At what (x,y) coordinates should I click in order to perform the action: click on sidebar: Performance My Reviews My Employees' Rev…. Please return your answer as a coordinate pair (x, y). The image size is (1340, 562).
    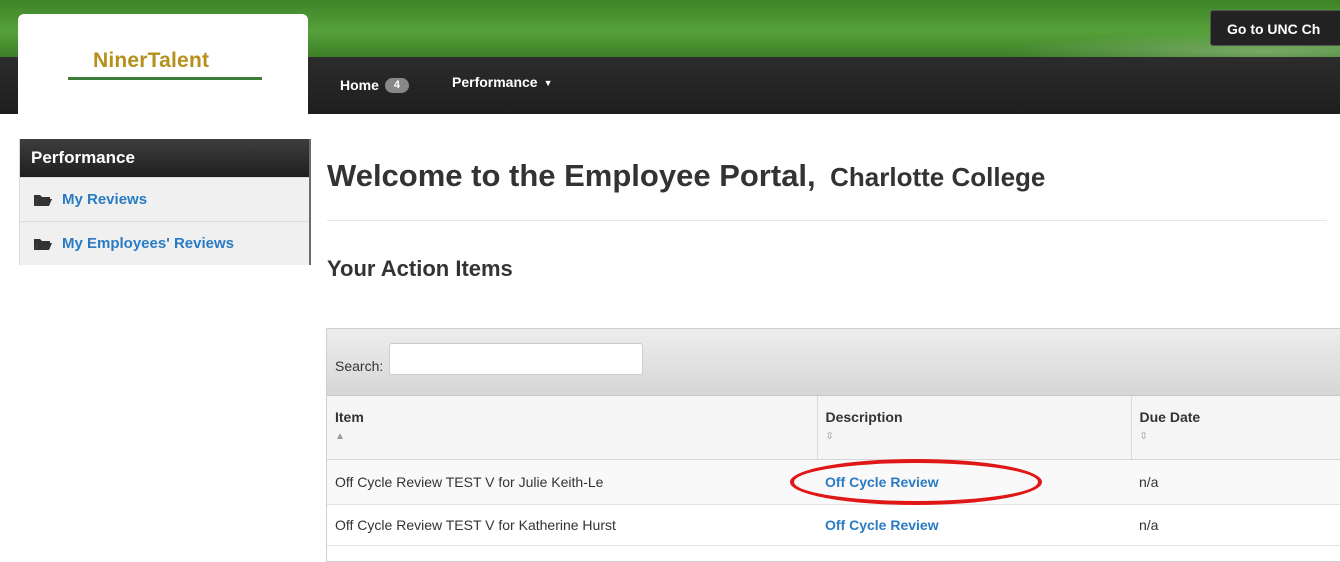
    Looking at the image, I should click on (165, 202).